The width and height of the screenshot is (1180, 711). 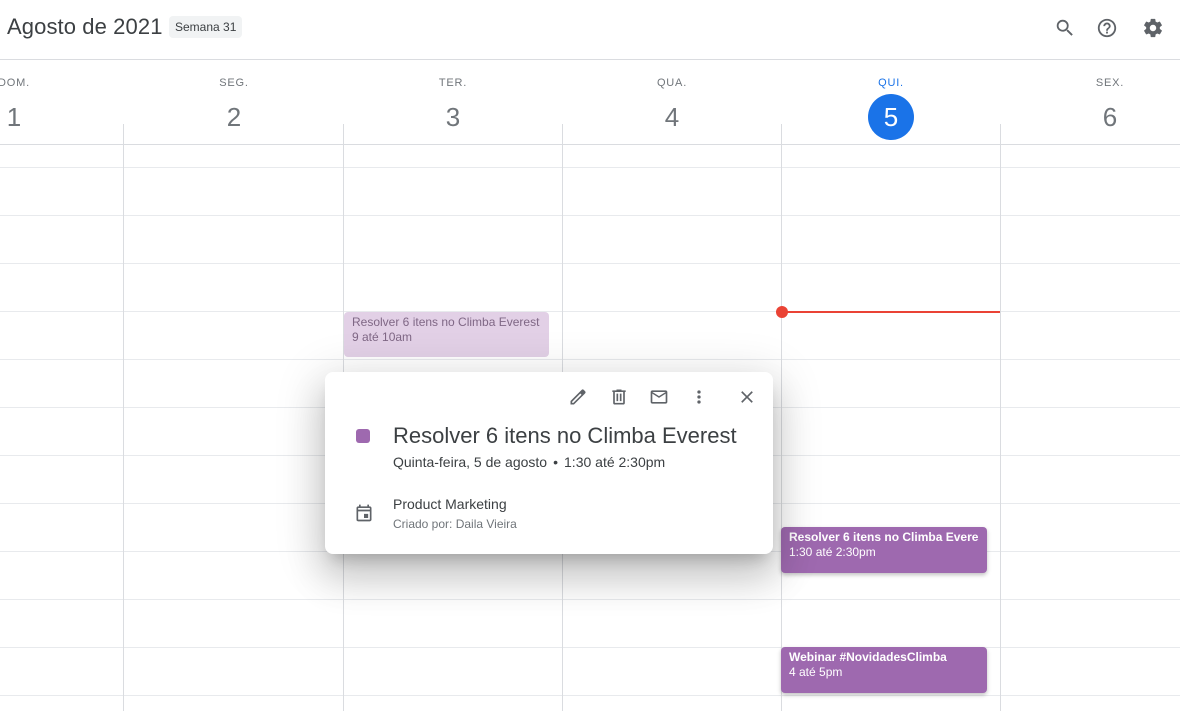 I want to click on day-number: 1, so click(x=62, y=117).